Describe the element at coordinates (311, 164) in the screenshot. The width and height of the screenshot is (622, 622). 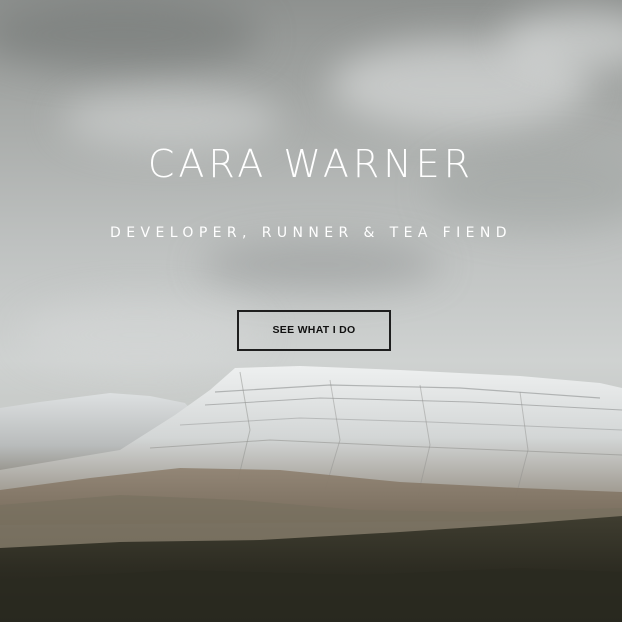
I see `hero-title: CARA WARNER` at that location.